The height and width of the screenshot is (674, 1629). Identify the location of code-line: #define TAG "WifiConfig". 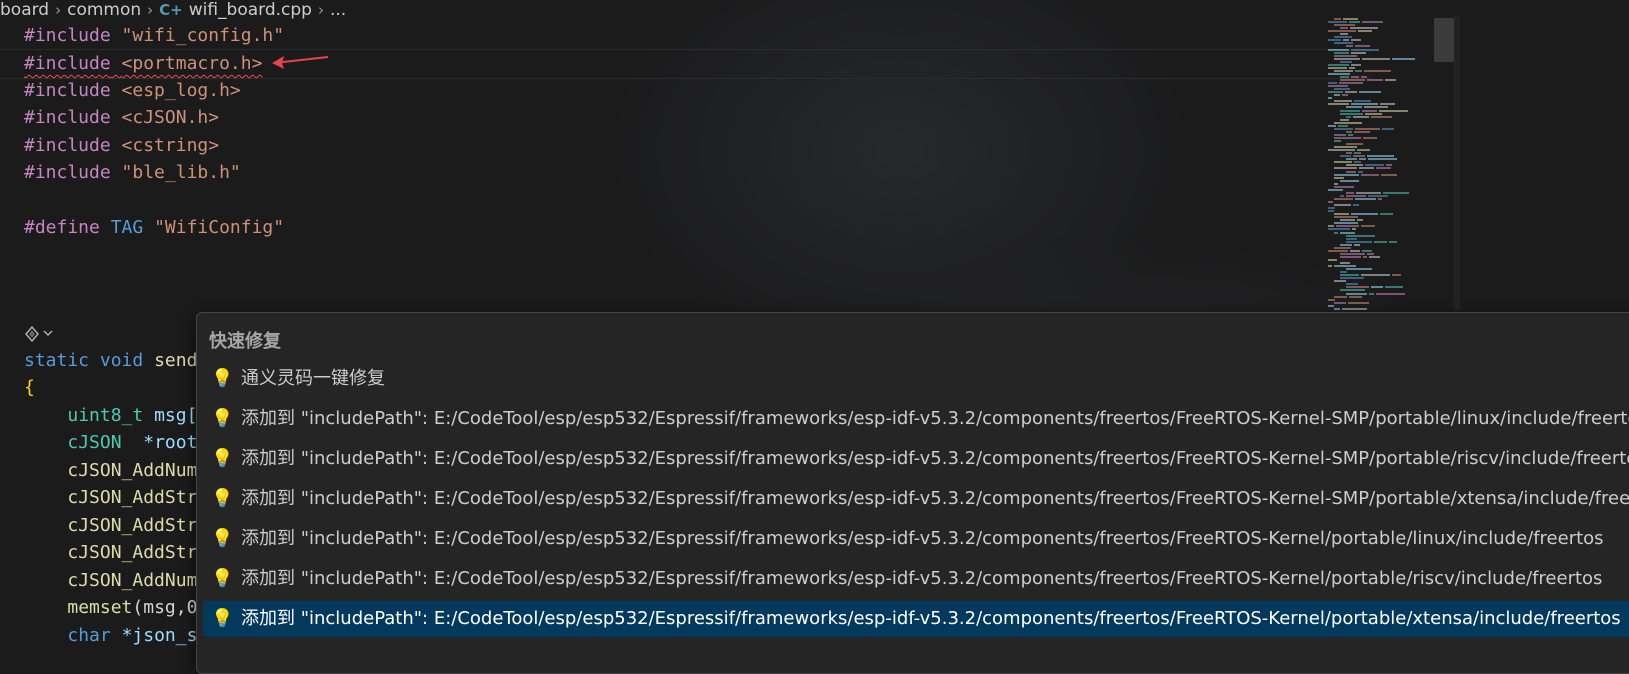
(154, 228).